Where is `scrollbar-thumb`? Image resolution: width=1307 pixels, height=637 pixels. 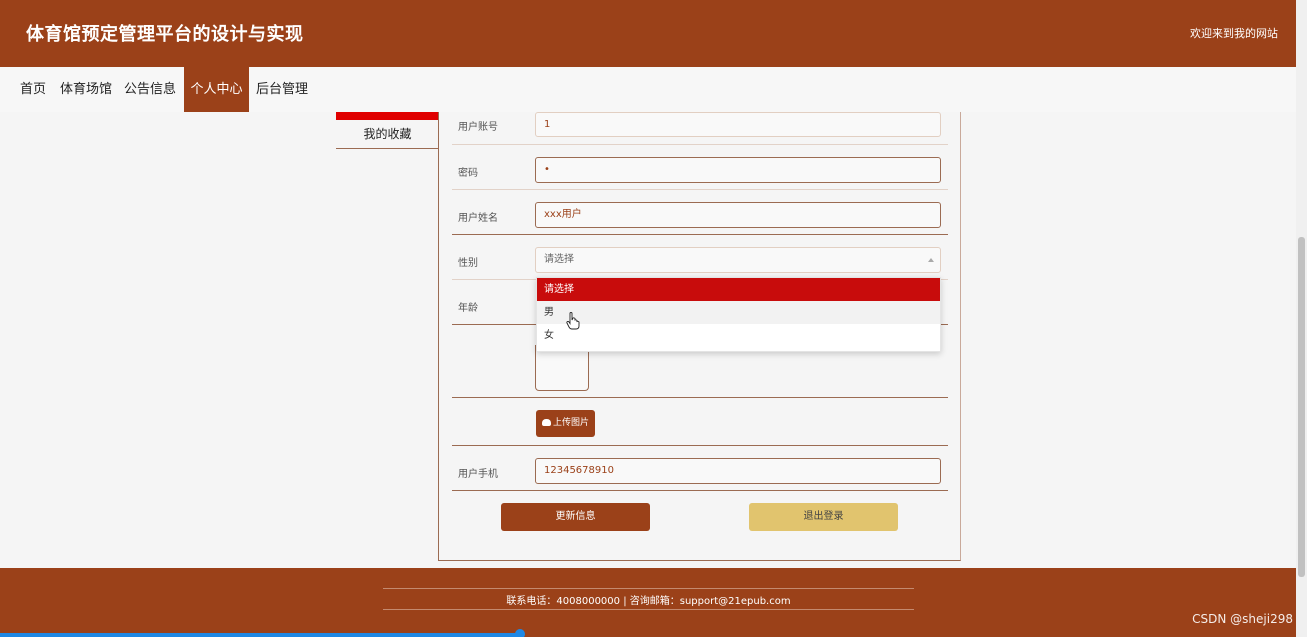 scrollbar-thumb is located at coordinates (1301, 407).